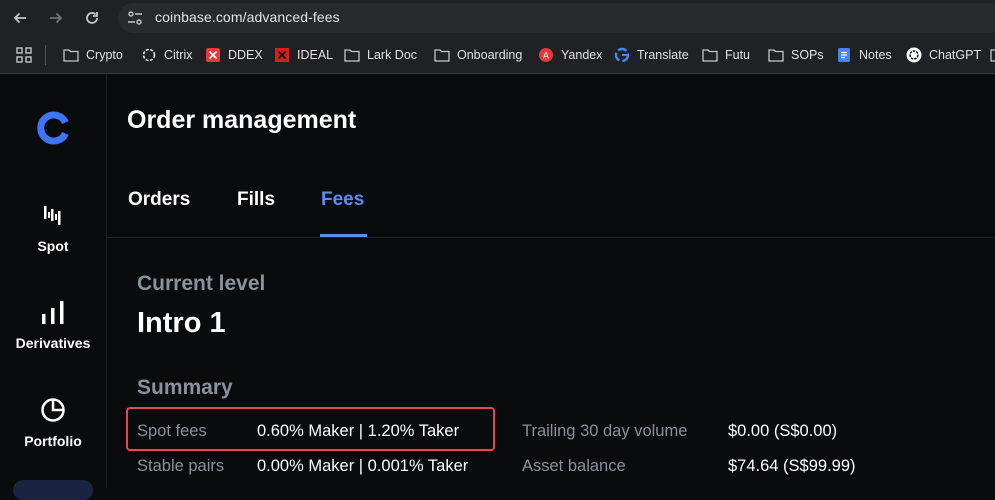 The image size is (995, 500). What do you see at coordinates (92, 18) in the screenshot?
I see `reload-icon` at bounding box center [92, 18].